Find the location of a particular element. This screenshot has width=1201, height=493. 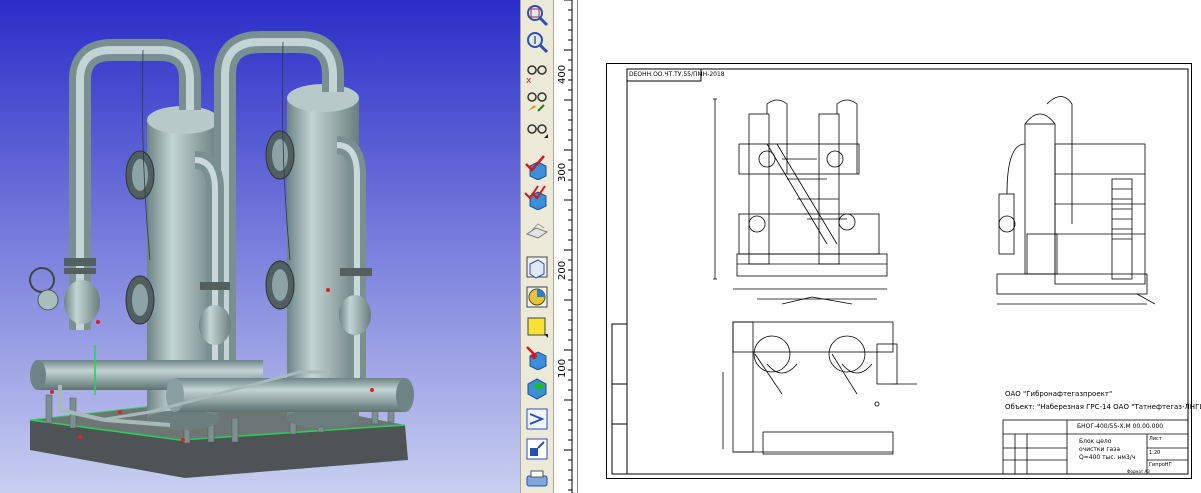

cube-wire-icon is located at coordinates (537, 267).